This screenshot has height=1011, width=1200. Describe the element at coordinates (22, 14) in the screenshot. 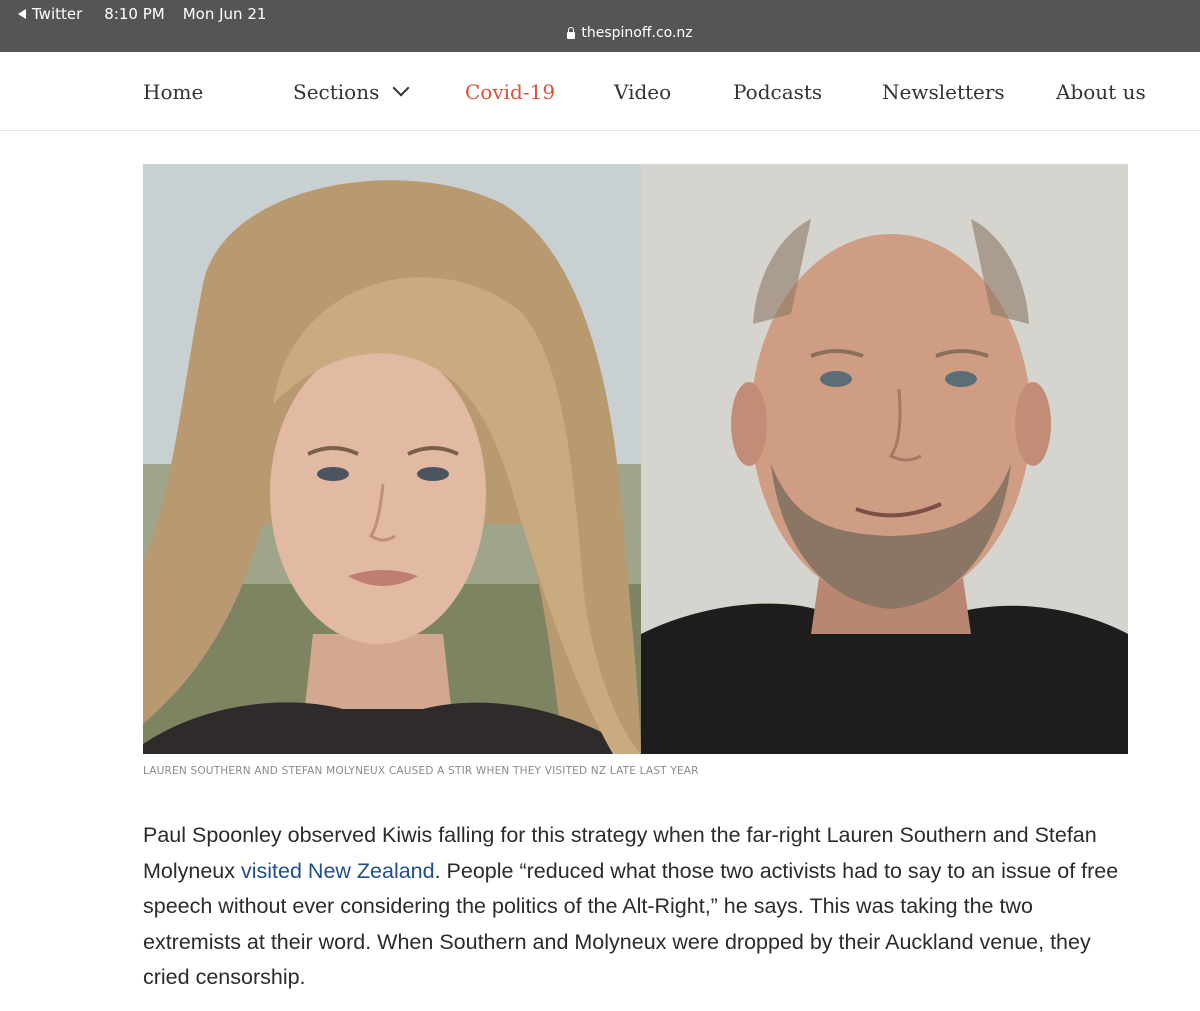

I see `back-triangle-icon` at that location.